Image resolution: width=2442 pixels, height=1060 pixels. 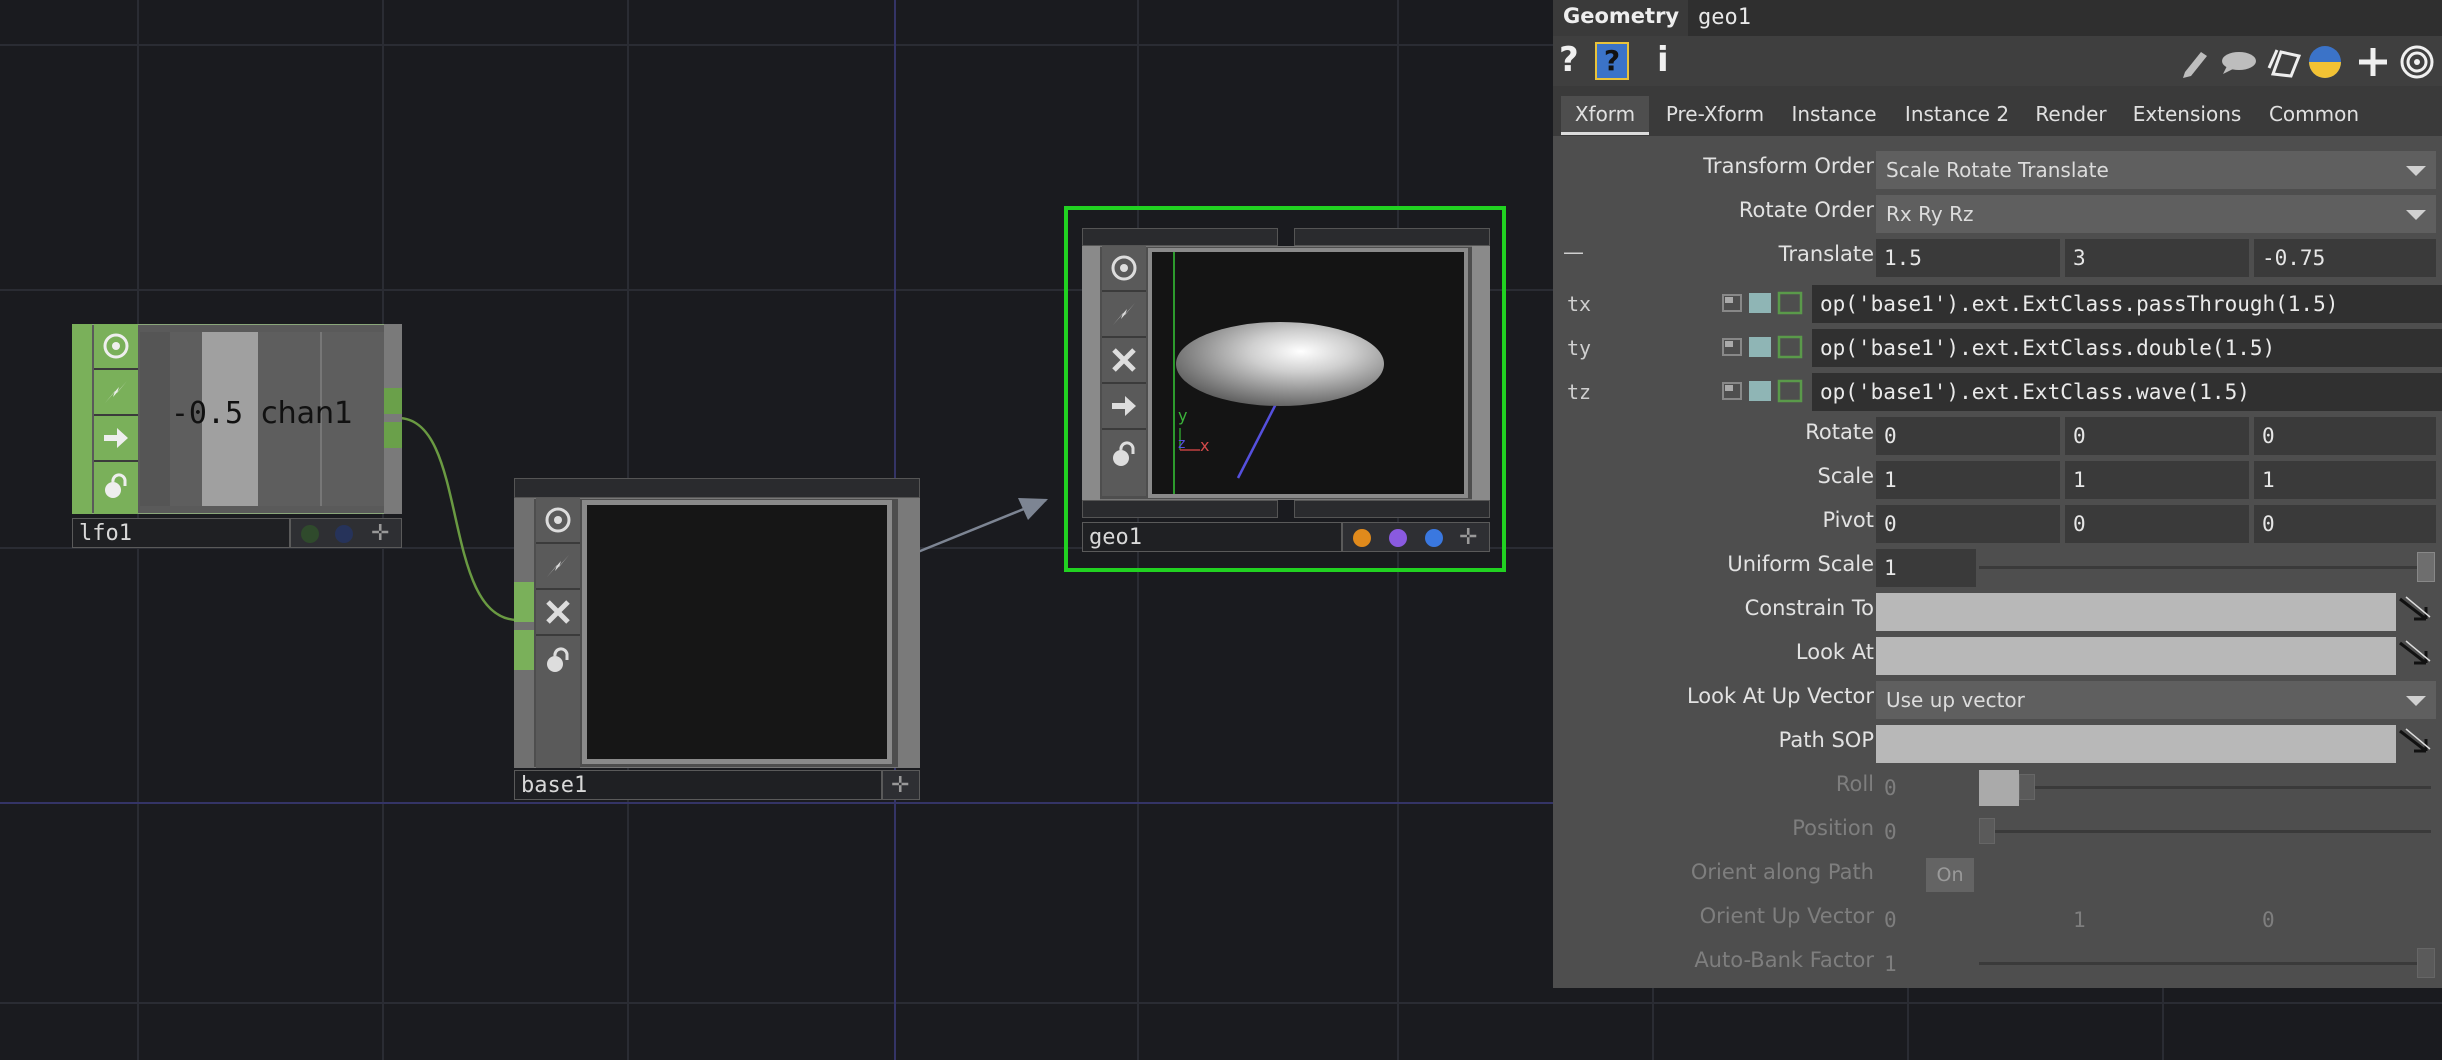 What do you see at coordinates (1926, 832) in the screenshot?
I see `position-field: 0` at bounding box center [1926, 832].